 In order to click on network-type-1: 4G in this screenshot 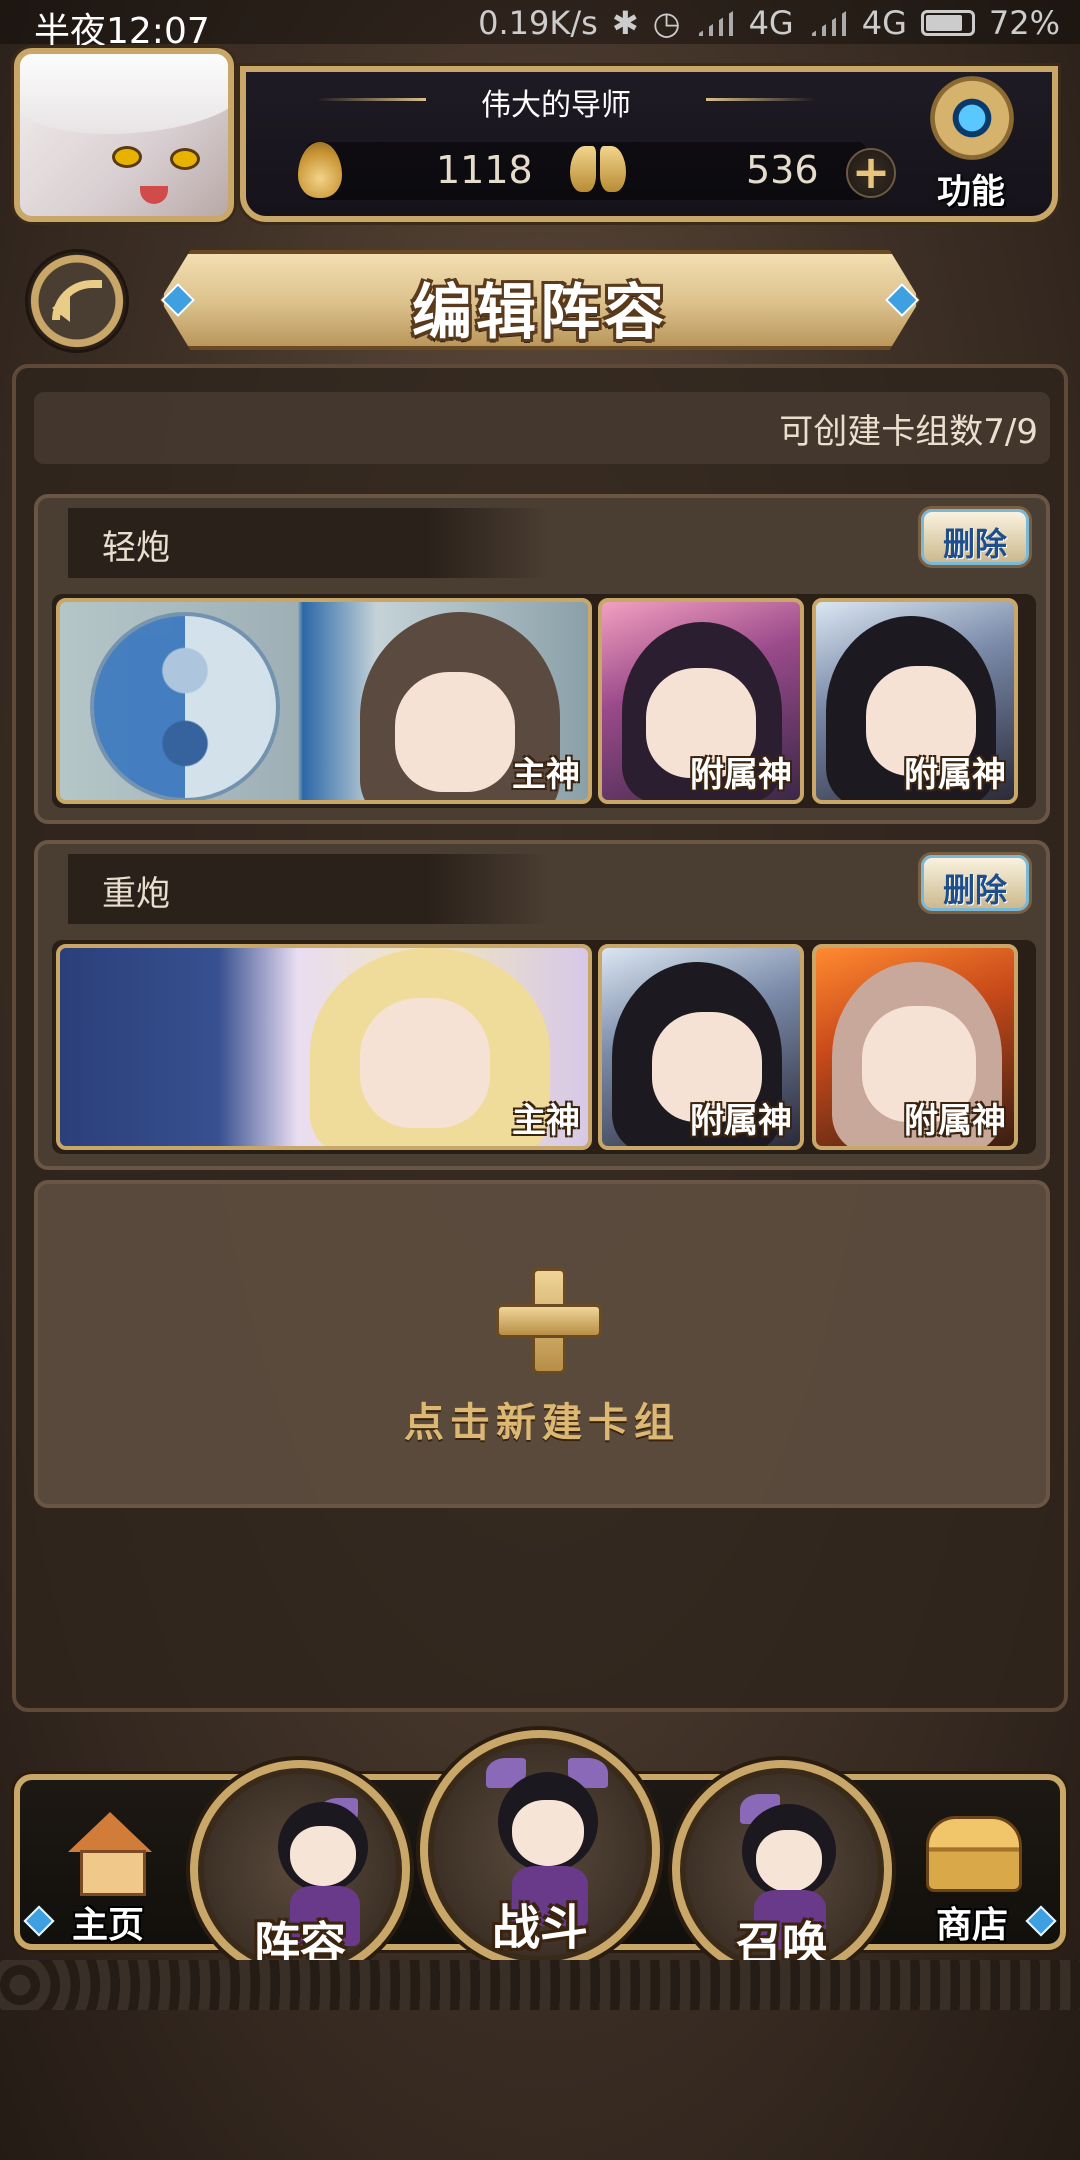, I will do `click(771, 23)`.